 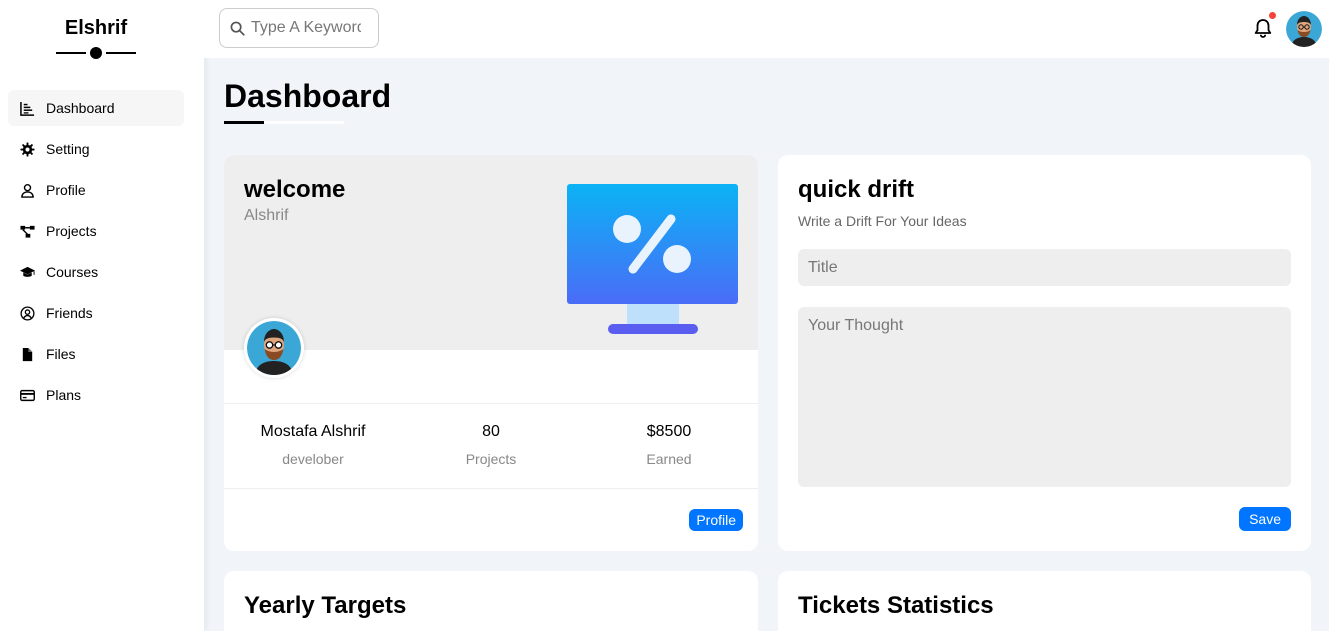 I want to click on tickets-statistics-title: Tickets Statistics, so click(x=896, y=605).